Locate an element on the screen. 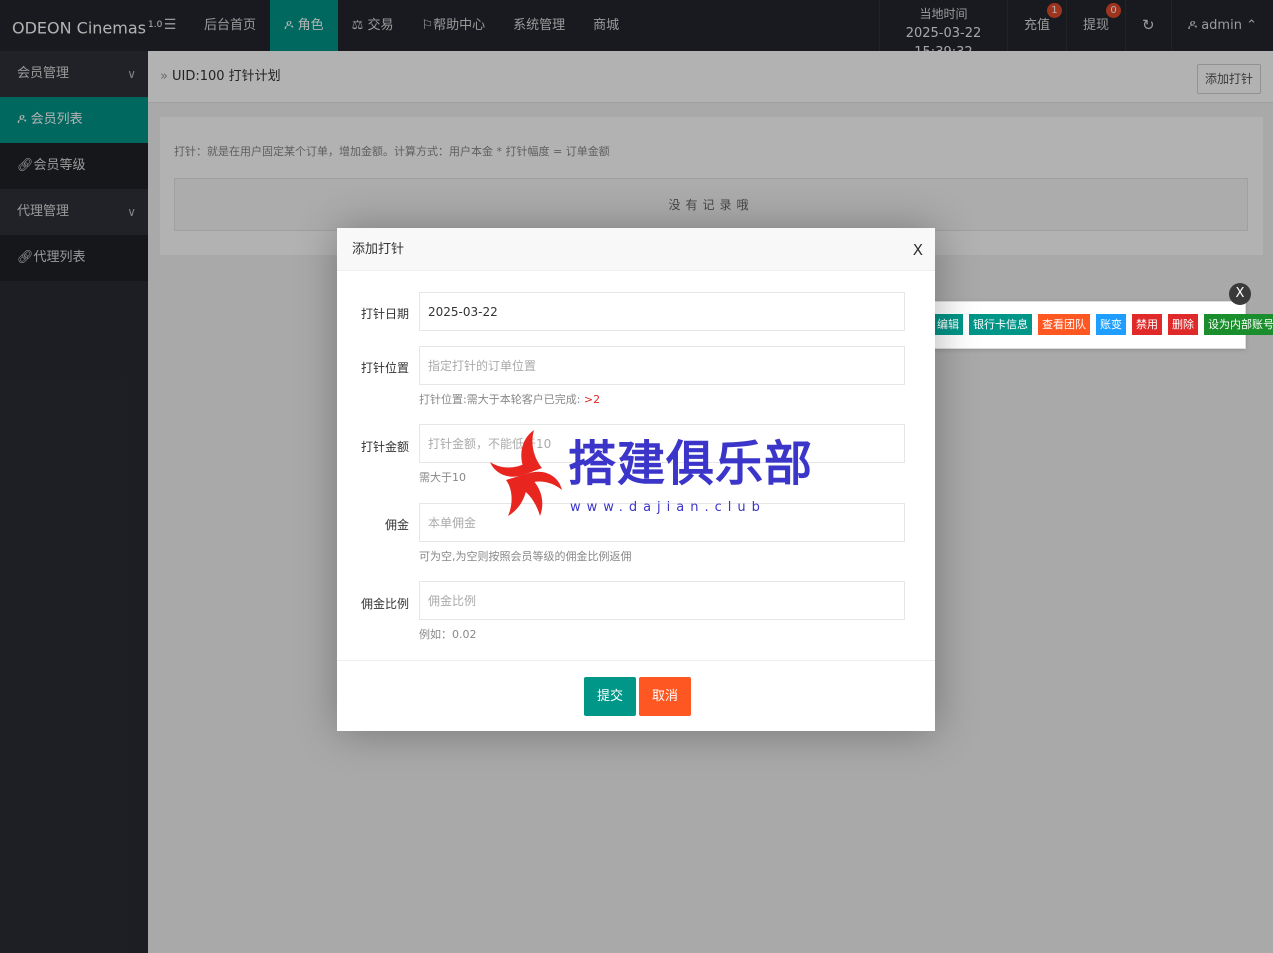 The image size is (1273, 953). commission-rate-help: 例如：0.02 is located at coordinates (448, 634).